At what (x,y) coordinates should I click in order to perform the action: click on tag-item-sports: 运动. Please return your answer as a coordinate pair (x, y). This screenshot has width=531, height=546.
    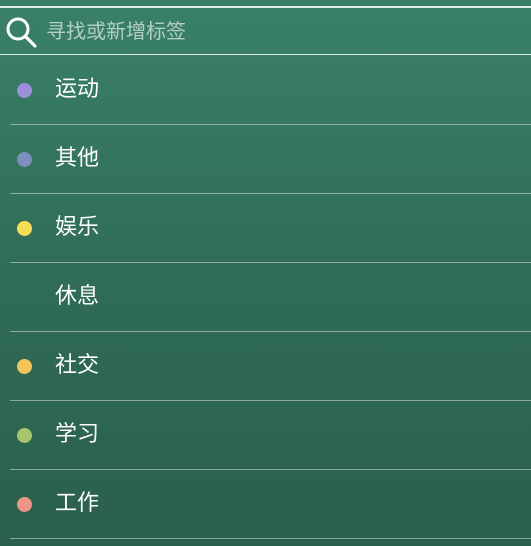
    Looking at the image, I should click on (265, 90).